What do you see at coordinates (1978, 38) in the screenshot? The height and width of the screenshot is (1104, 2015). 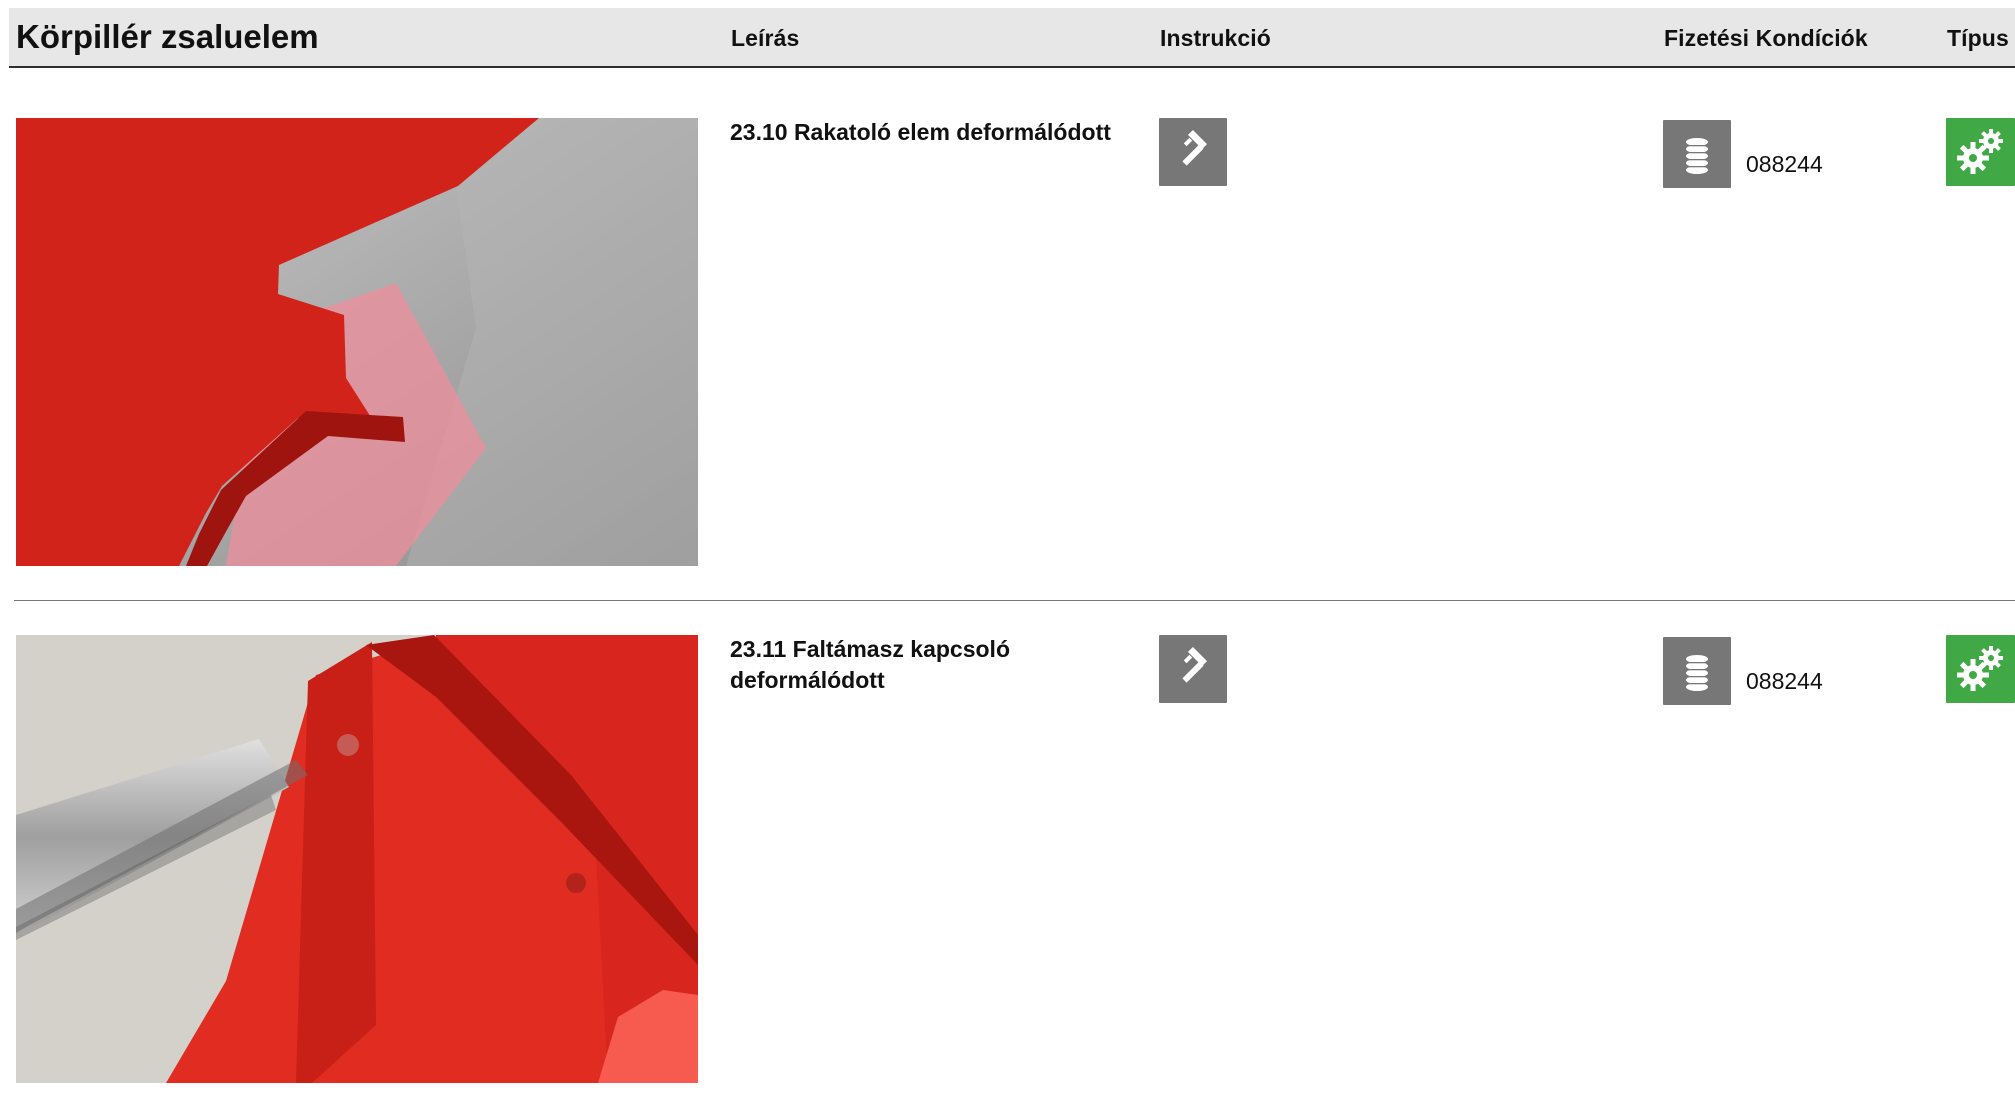 I see `column-header-type: Típus` at bounding box center [1978, 38].